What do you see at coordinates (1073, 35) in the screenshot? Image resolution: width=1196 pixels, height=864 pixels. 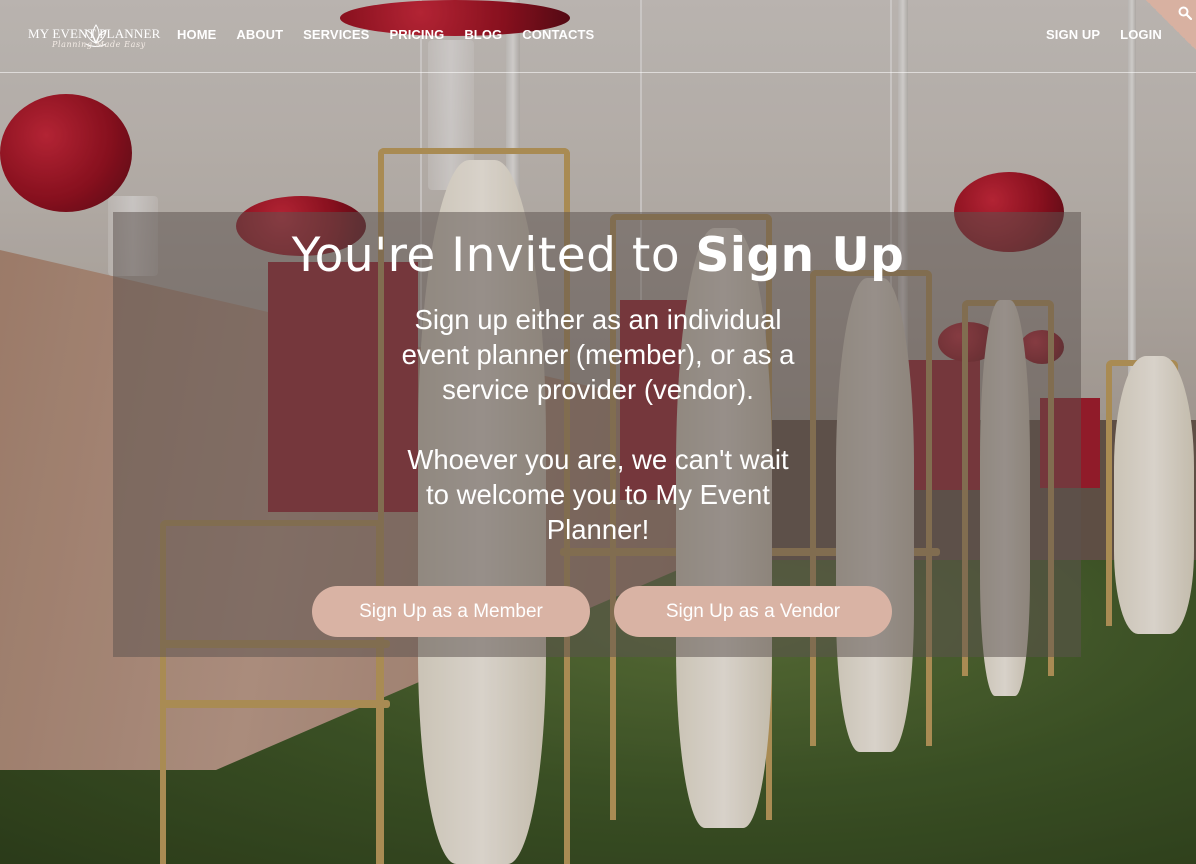 I see `signup-link: SIGN UP` at bounding box center [1073, 35].